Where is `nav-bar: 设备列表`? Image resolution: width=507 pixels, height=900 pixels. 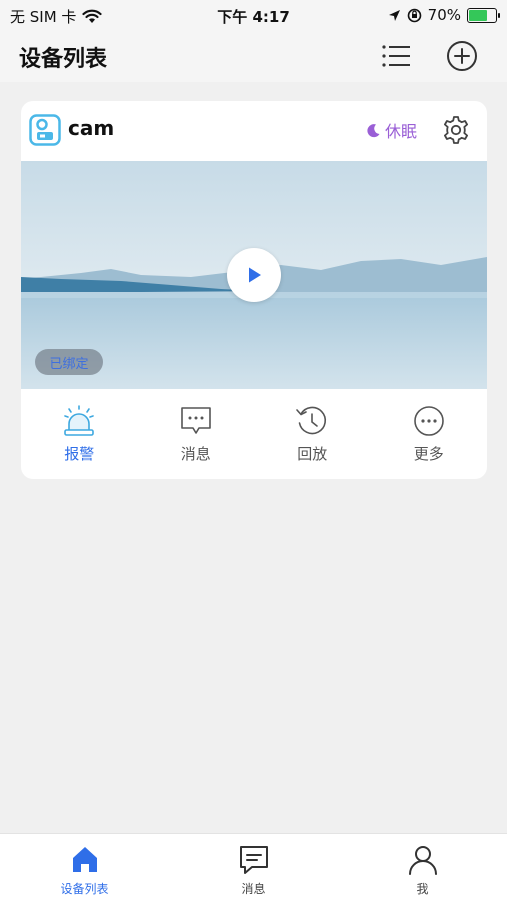
nav-bar: 设备列表 is located at coordinates (253, 56).